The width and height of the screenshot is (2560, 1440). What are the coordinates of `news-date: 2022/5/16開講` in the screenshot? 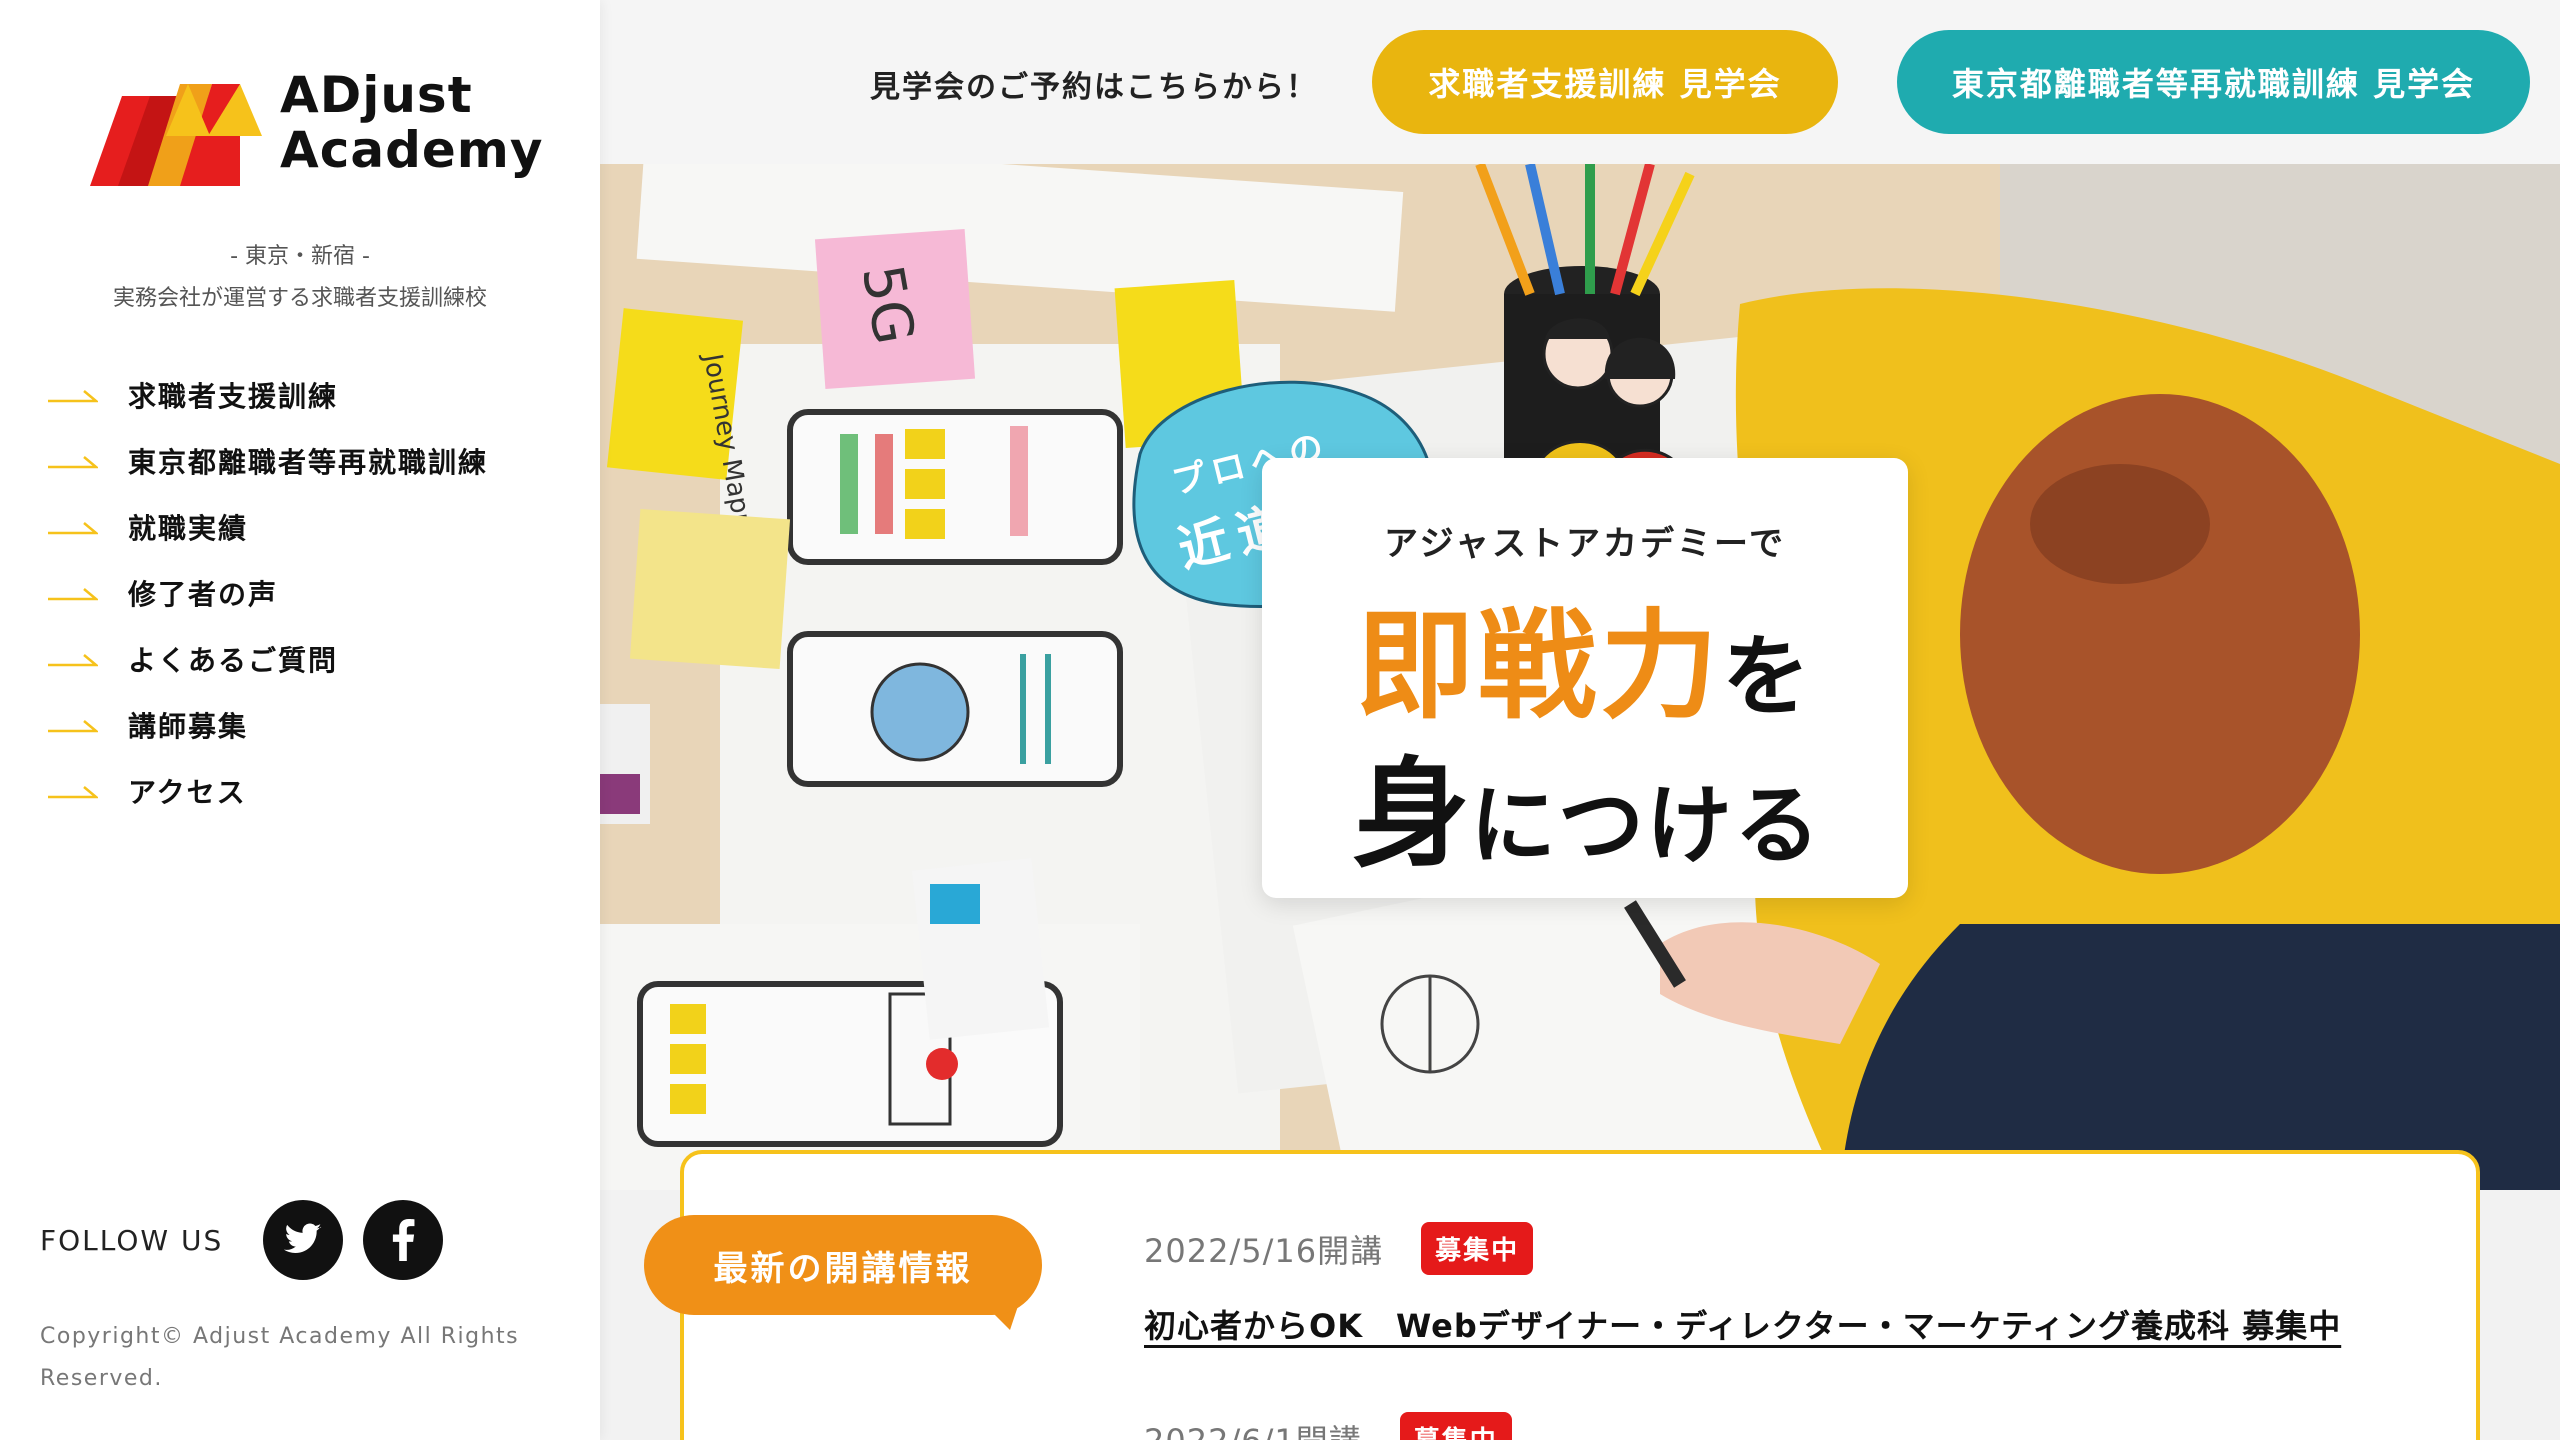 It's located at (1264, 1250).